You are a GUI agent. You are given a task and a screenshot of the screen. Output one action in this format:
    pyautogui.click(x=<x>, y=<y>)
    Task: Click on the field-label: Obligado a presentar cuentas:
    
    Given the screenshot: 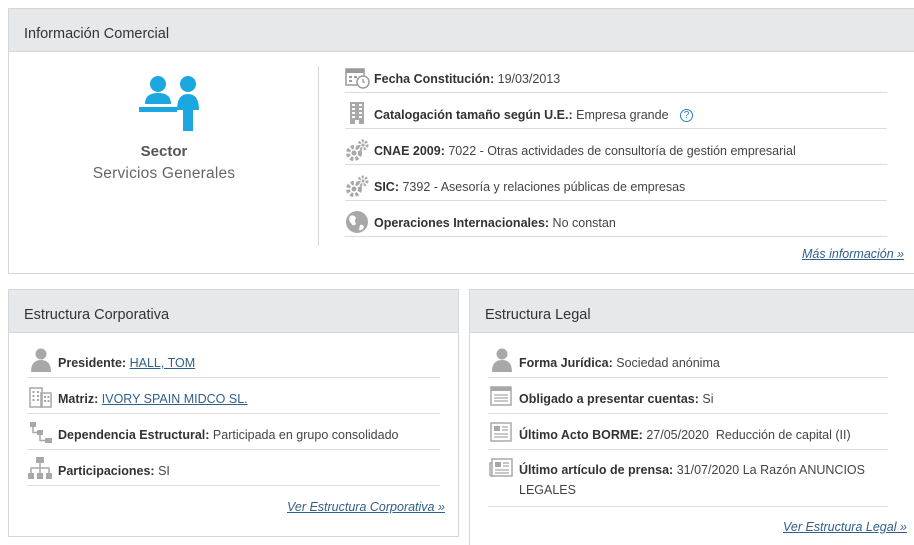 What is the action you would take?
    pyautogui.click(x=609, y=399)
    